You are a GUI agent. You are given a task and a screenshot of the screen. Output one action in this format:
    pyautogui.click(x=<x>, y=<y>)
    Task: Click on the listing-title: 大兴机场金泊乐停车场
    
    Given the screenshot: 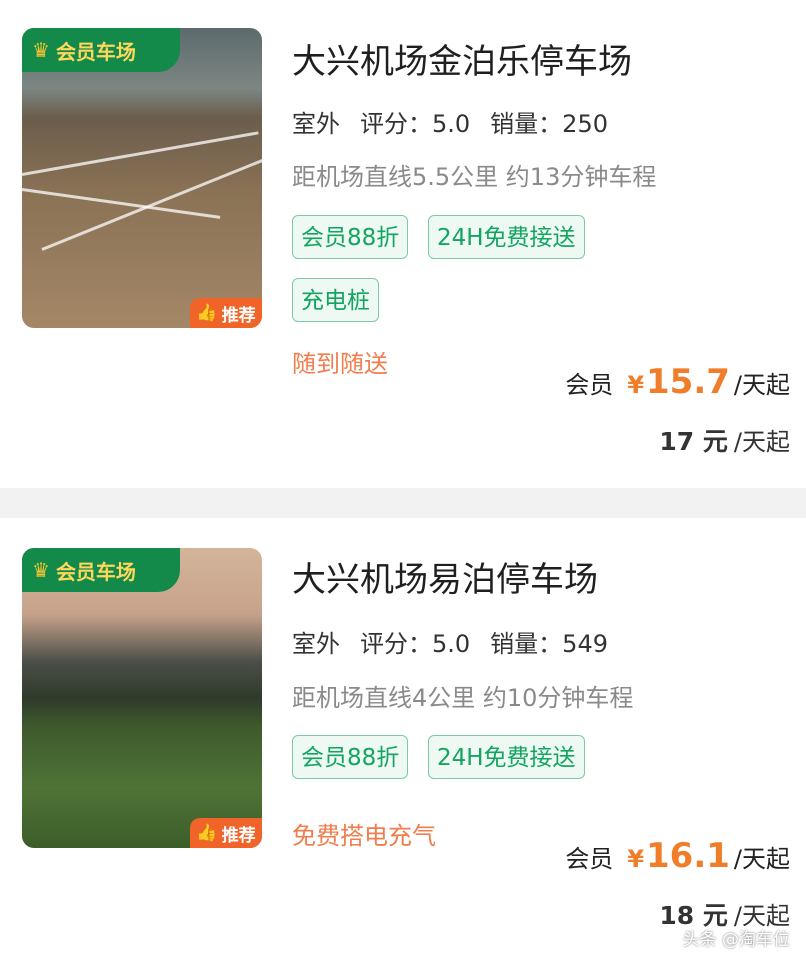 What is the action you would take?
    pyautogui.click(x=462, y=58)
    